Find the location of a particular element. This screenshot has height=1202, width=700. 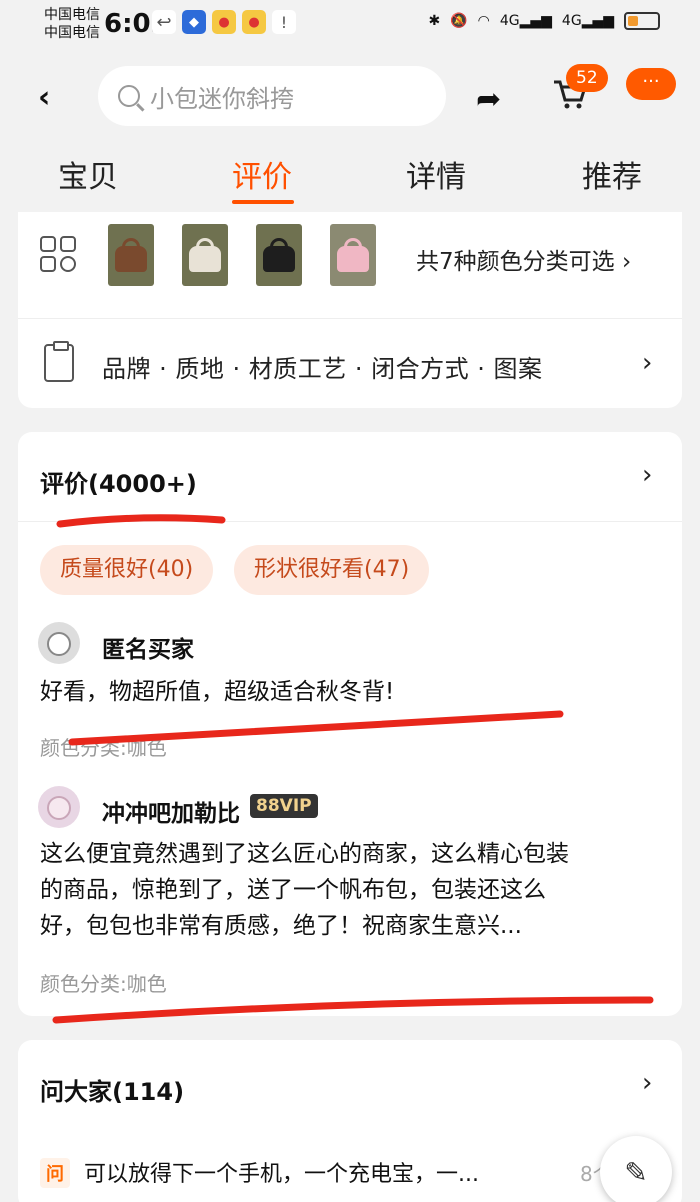

search-placeholder: 小包迷你斜挎 is located at coordinates (222, 98).